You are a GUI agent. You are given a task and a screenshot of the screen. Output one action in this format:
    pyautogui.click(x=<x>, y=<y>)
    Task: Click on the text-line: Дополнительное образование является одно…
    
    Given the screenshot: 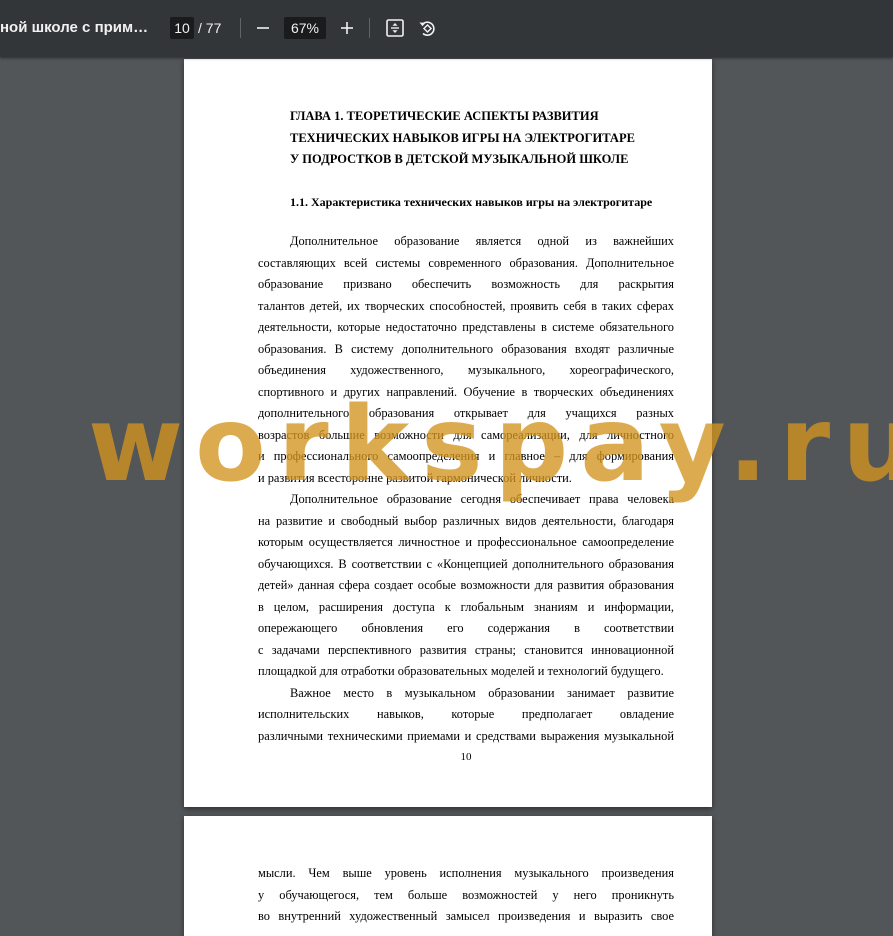 What is the action you would take?
    pyautogui.click(x=482, y=241)
    